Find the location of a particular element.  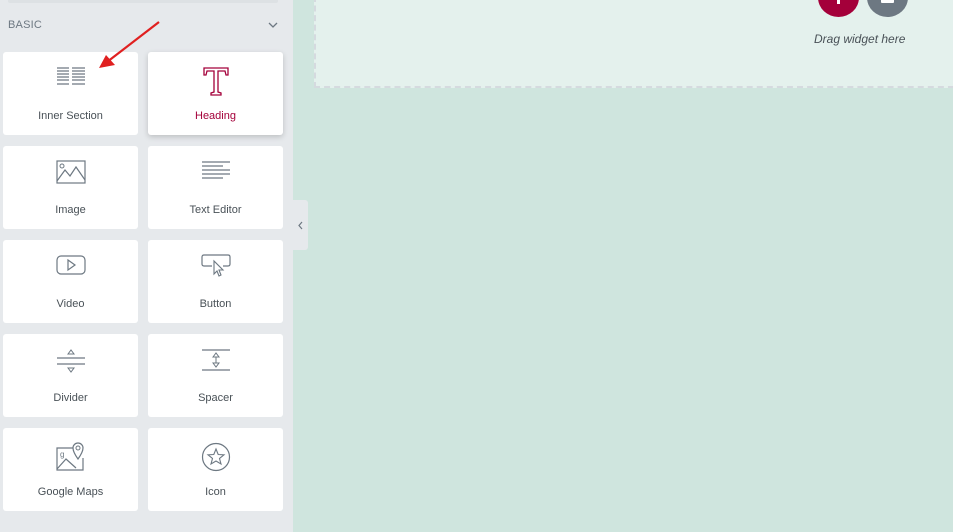

search-bar-edge is located at coordinates (143, 1).